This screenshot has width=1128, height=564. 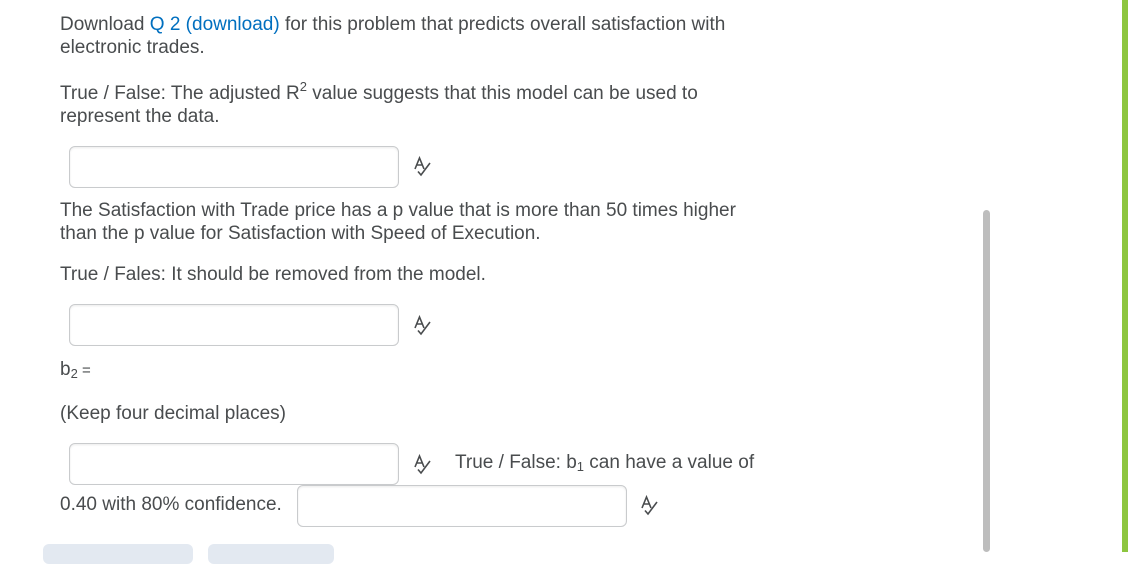 What do you see at coordinates (171, 504) in the screenshot?
I see `question-4-continuation: 0.40 with 80% confidence.` at bounding box center [171, 504].